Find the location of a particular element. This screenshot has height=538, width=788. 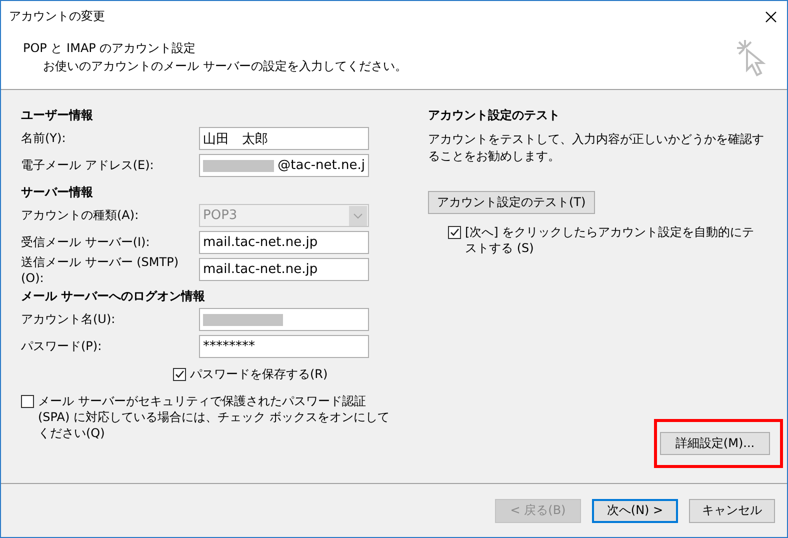

field-label: 名前(Y): is located at coordinates (44, 138).